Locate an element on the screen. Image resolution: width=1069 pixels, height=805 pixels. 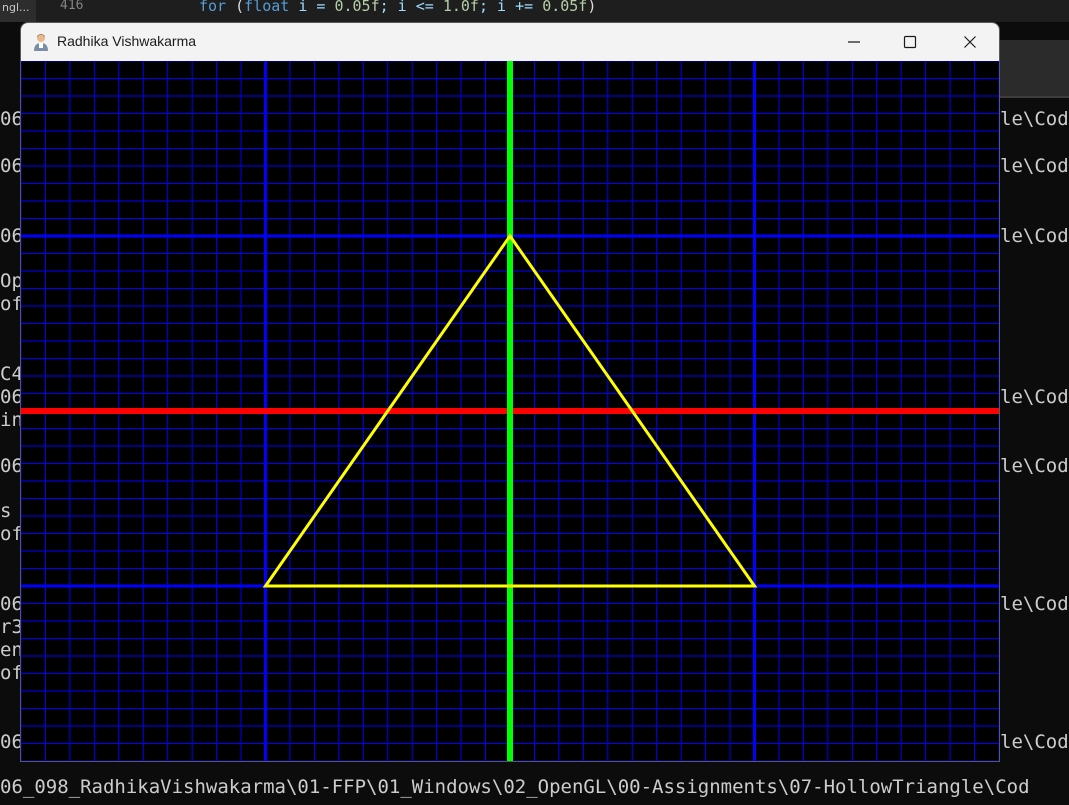
minimize-button is located at coordinates (854, 42).